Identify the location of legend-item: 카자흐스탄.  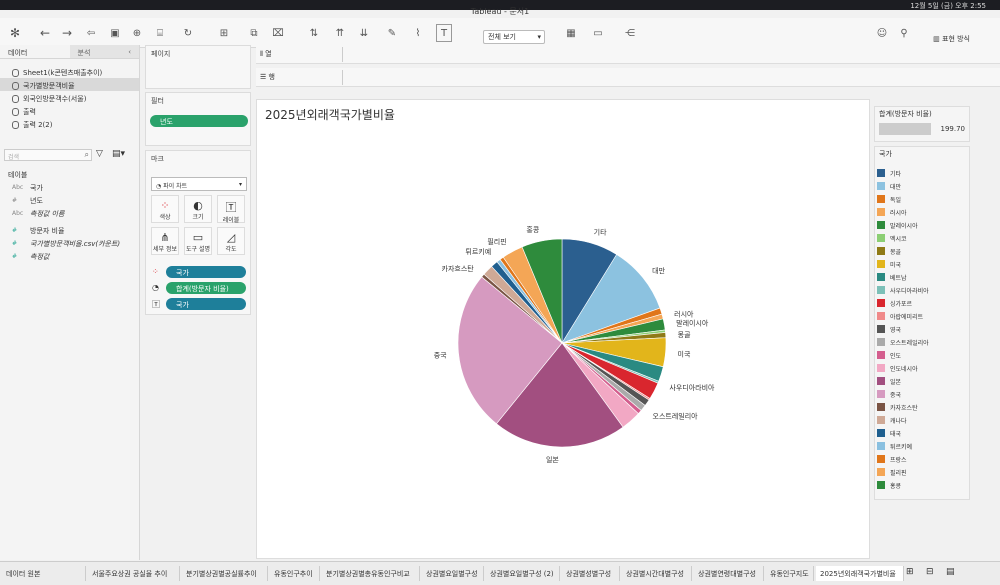
(897, 407).